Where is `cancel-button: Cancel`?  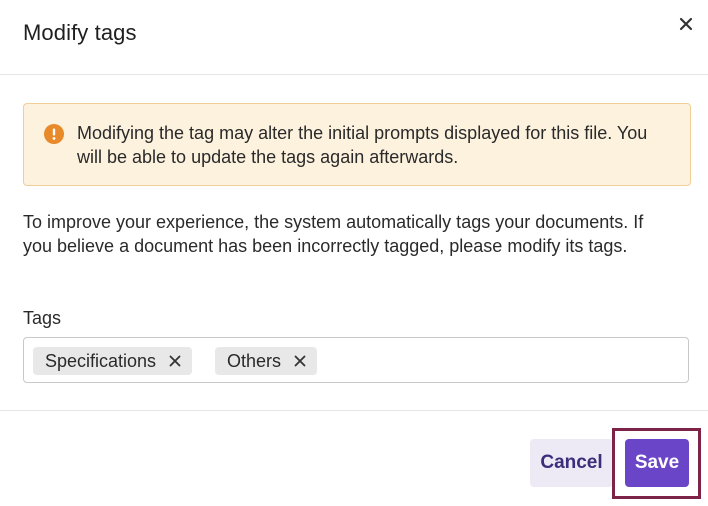 cancel-button: Cancel is located at coordinates (571, 463).